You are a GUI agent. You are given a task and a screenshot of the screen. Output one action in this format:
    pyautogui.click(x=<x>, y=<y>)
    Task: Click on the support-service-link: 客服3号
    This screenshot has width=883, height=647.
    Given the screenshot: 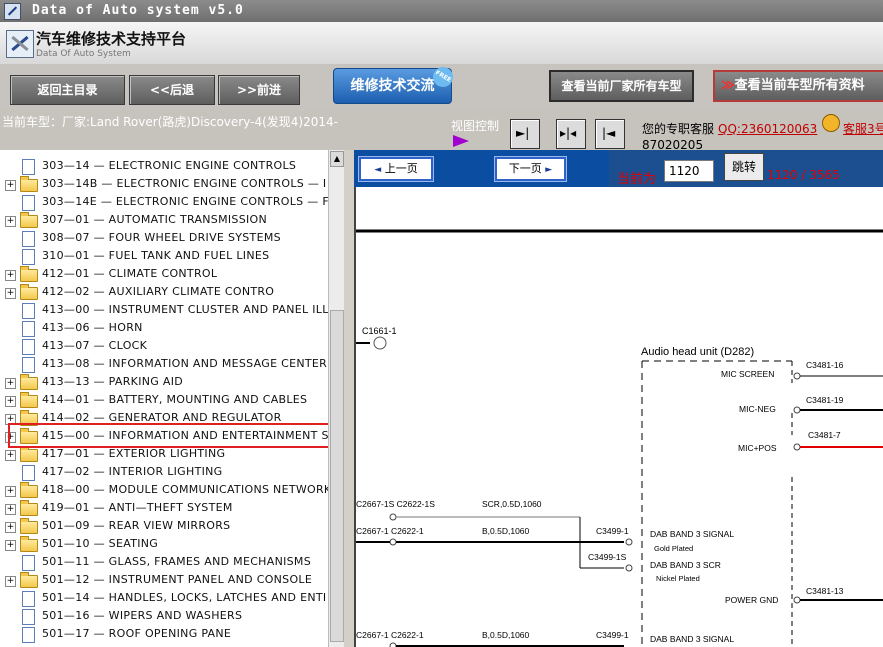 What is the action you would take?
    pyautogui.click(x=863, y=128)
    